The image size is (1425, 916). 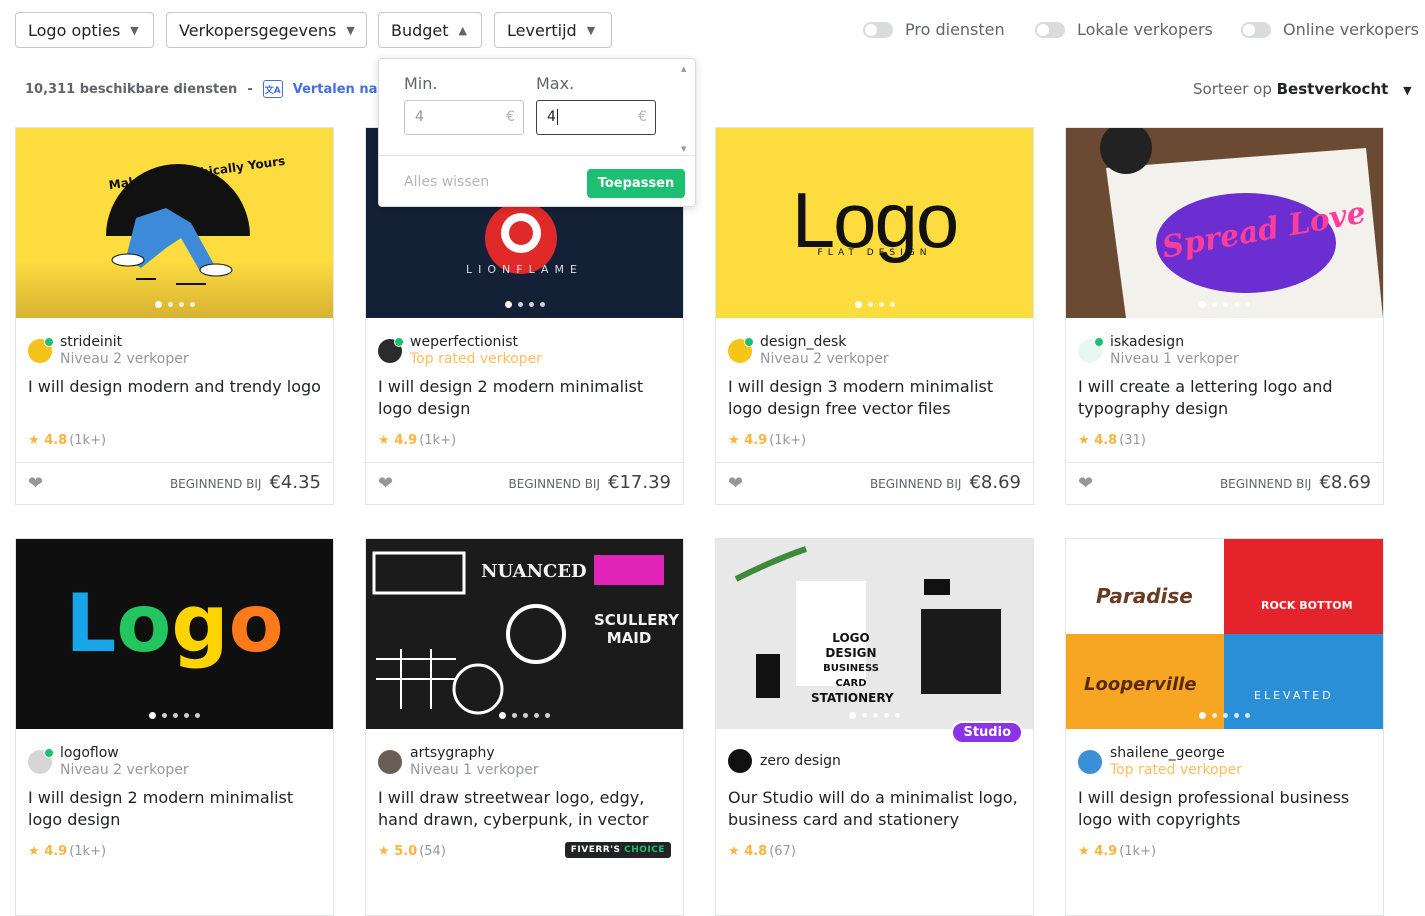 I want to click on filter-delivery-time: Levertijd ▼, so click(x=553, y=30).